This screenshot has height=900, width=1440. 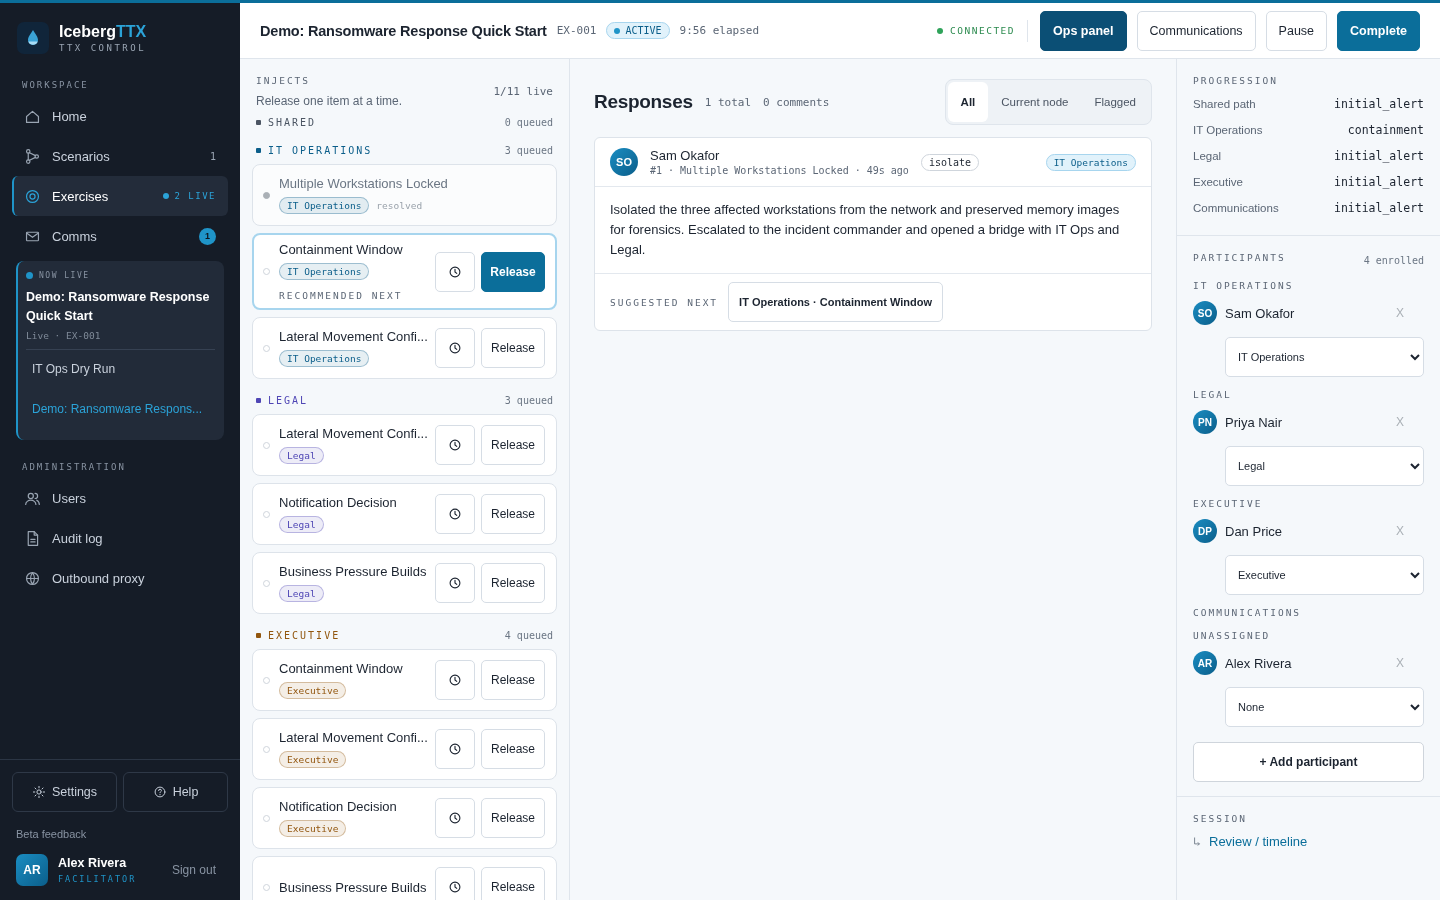 I want to click on branch-icon, so click(x=32, y=156).